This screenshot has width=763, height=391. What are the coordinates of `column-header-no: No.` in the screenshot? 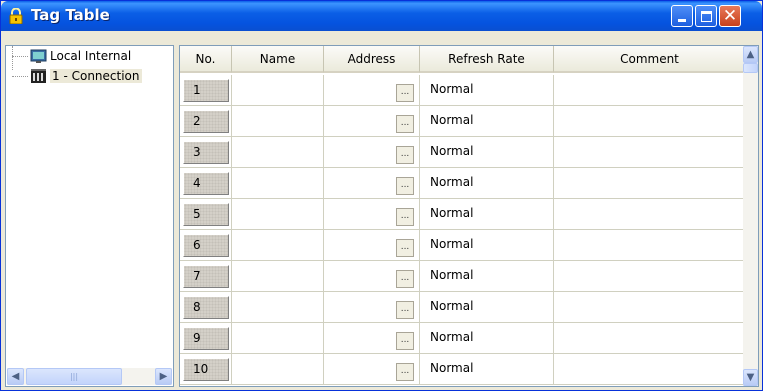 It's located at (206, 59).